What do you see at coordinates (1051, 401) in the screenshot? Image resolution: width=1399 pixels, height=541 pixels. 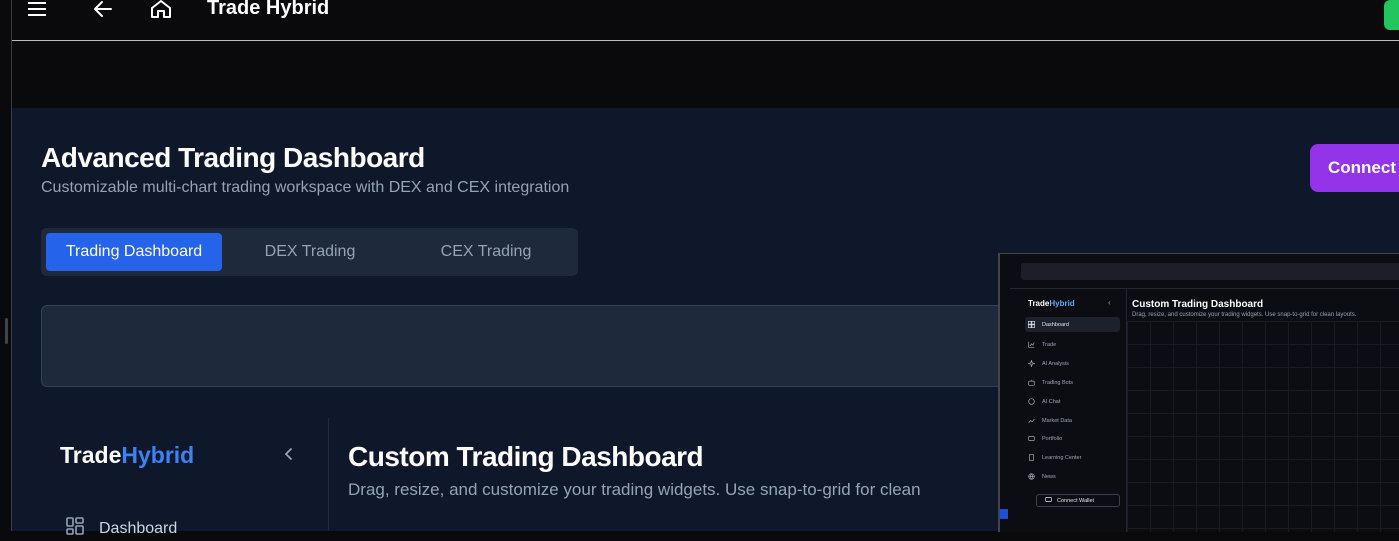 I see `preview-nav-label: AI Chat` at bounding box center [1051, 401].